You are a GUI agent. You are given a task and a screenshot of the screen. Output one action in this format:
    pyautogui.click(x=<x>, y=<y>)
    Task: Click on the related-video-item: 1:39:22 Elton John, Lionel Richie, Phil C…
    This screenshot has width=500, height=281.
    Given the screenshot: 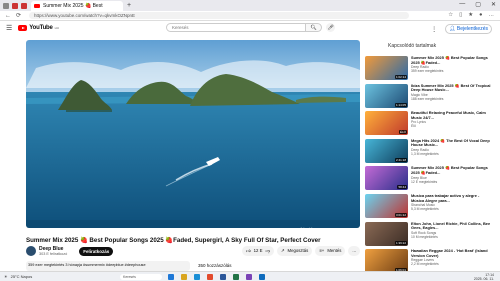 What is the action you would take?
    pyautogui.click(x=430, y=235)
    